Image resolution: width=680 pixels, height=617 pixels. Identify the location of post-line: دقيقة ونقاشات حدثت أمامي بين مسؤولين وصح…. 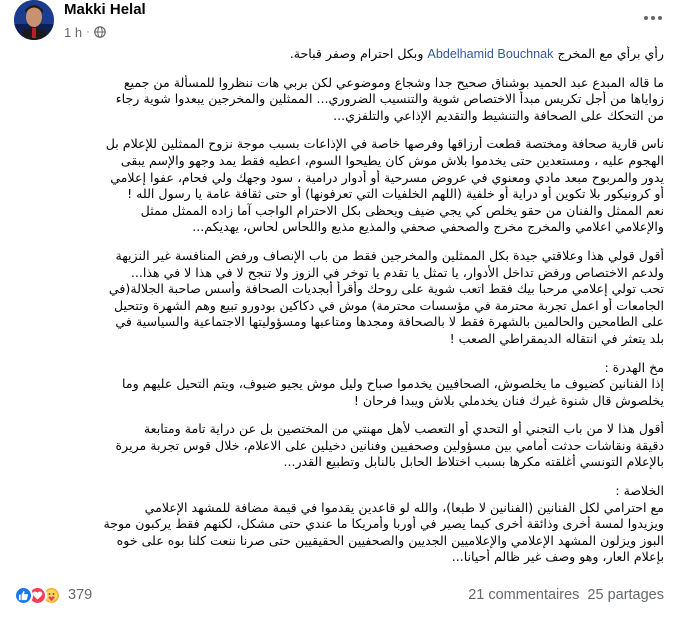
(389, 445).